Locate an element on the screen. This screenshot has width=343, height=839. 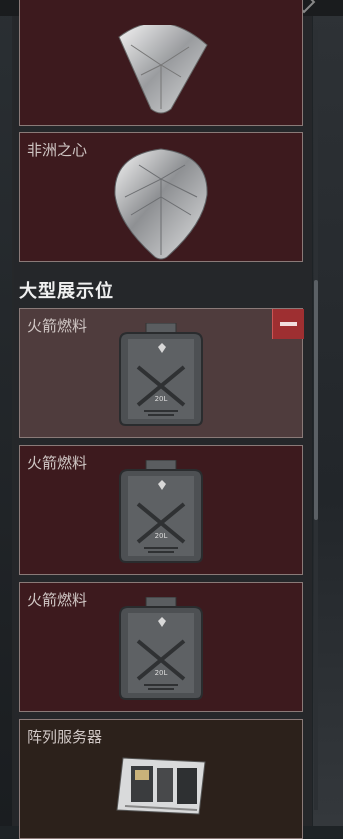
section-title-large-display: 大型展示位 is located at coordinates (66, 291).